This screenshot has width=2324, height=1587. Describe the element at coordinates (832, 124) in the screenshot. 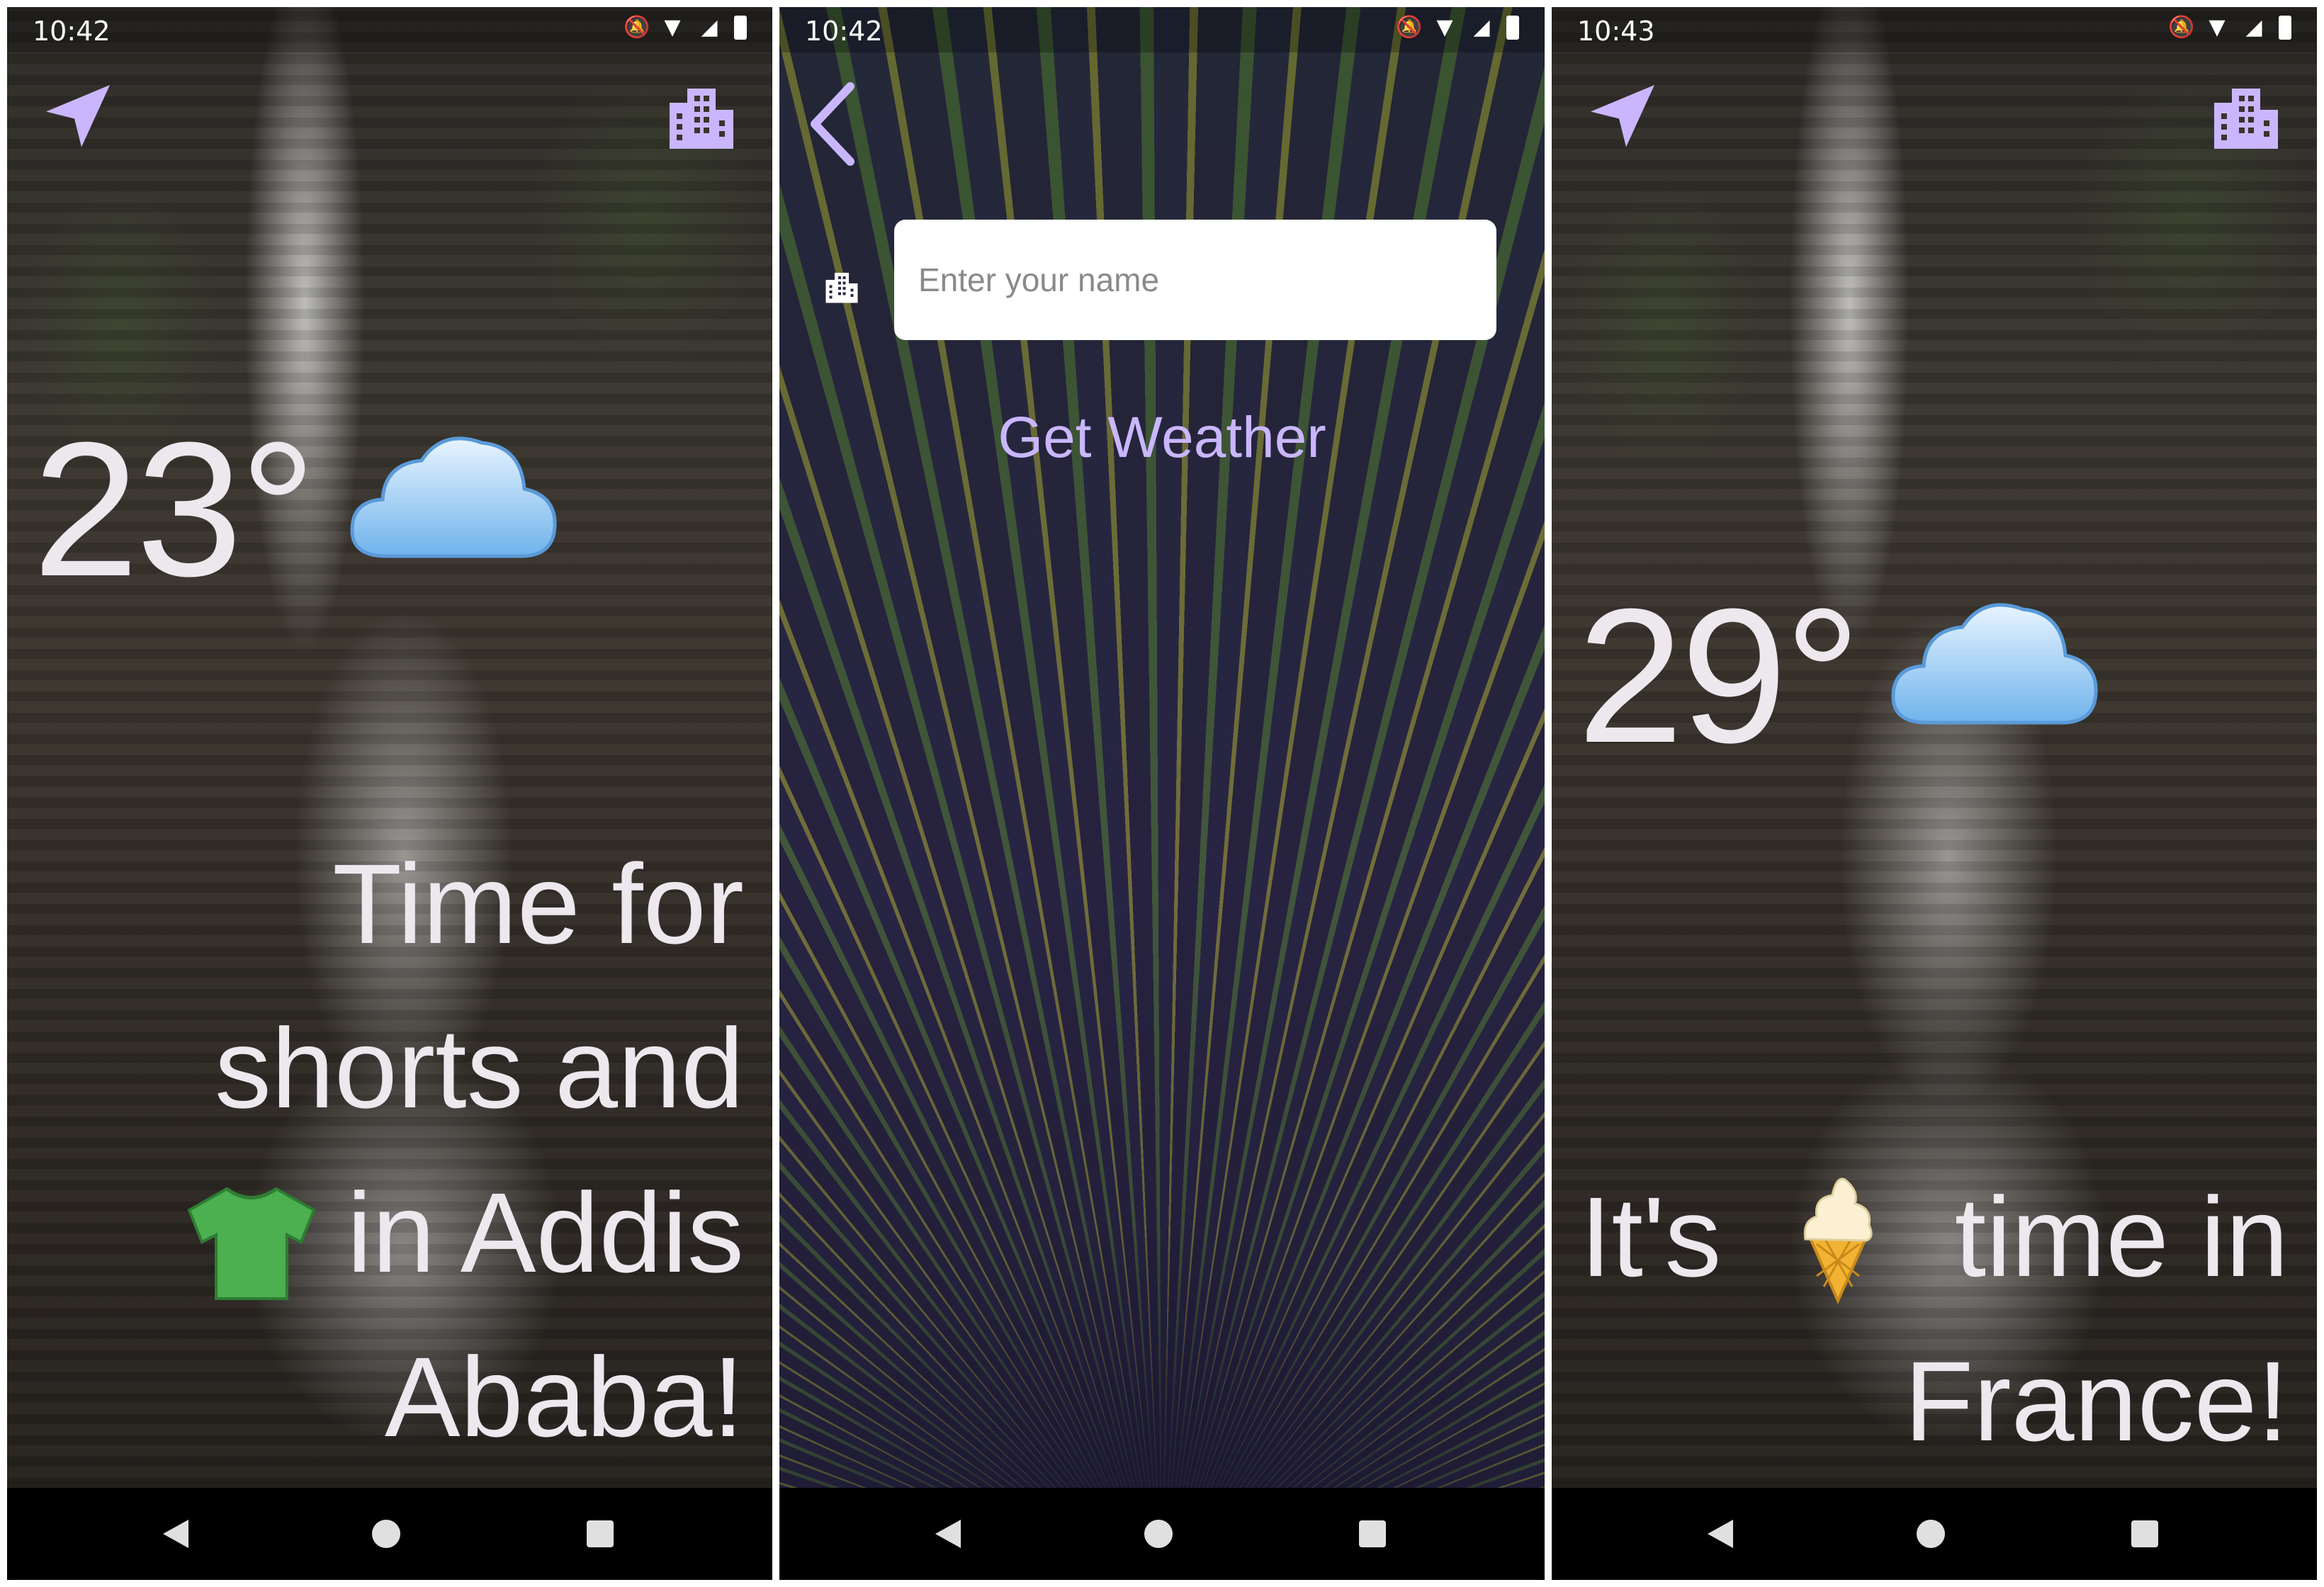

I see `back-chevron-icon` at that location.